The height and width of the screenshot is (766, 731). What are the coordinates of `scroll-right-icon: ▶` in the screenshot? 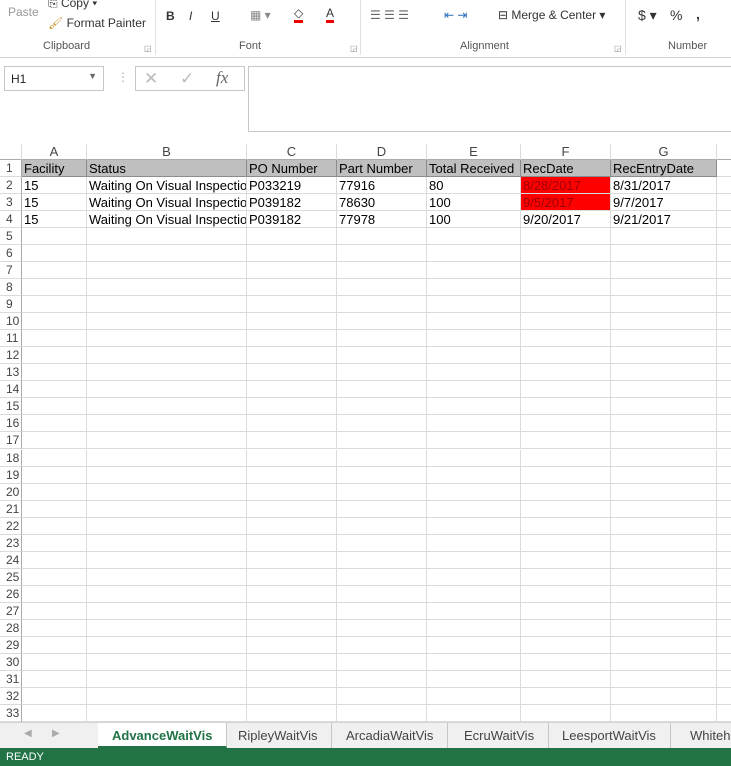 It's located at (56, 733).